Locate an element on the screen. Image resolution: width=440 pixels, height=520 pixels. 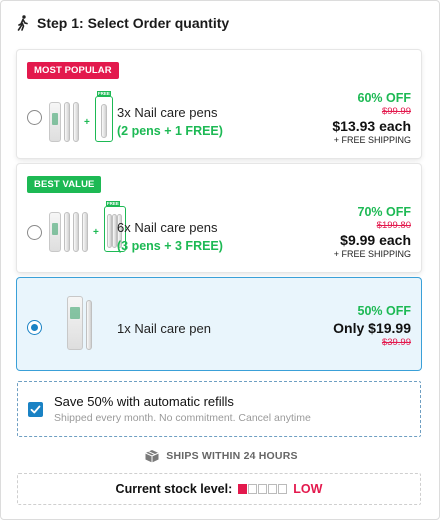
most-popular-badge: MOST POPULAR is located at coordinates (73, 70).